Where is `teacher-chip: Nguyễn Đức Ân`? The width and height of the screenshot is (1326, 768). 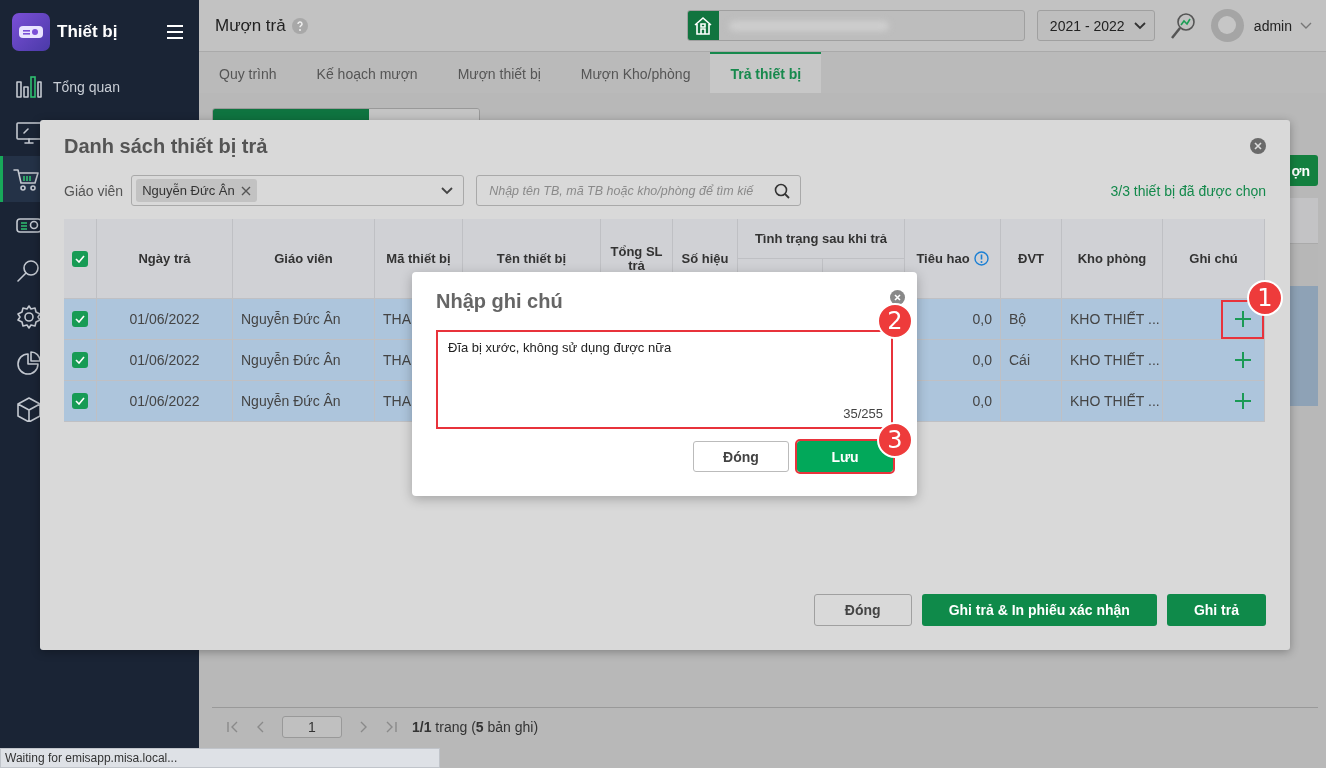 teacher-chip: Nguyễn Đức Ân is located at coordinates (196, 190).